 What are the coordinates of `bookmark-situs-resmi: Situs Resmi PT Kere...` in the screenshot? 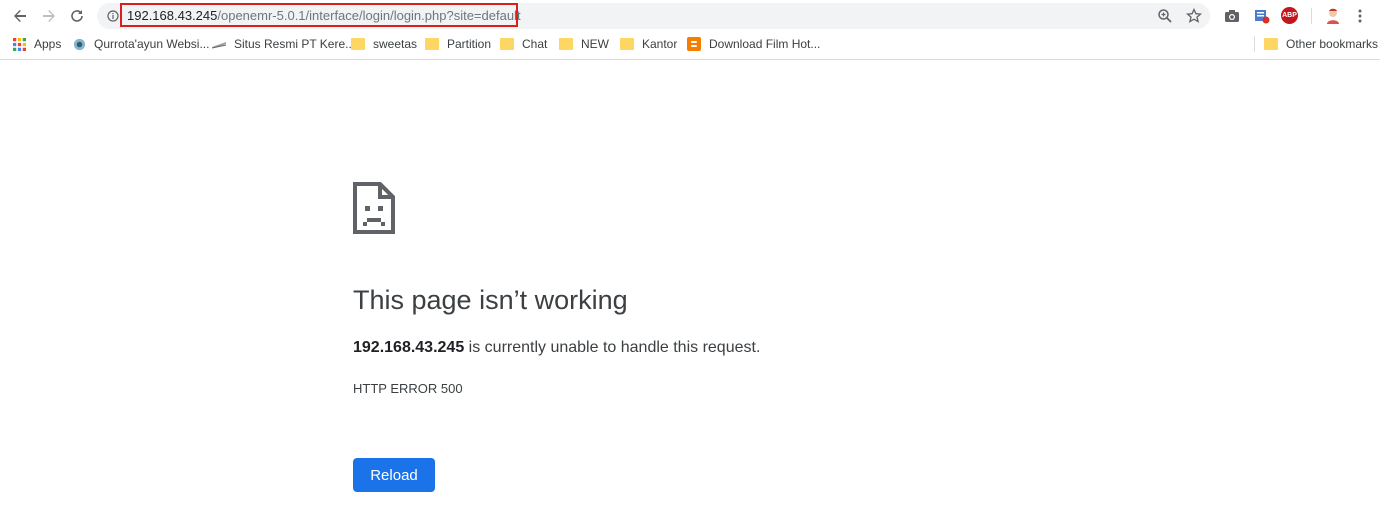 It's located at (283, 44).